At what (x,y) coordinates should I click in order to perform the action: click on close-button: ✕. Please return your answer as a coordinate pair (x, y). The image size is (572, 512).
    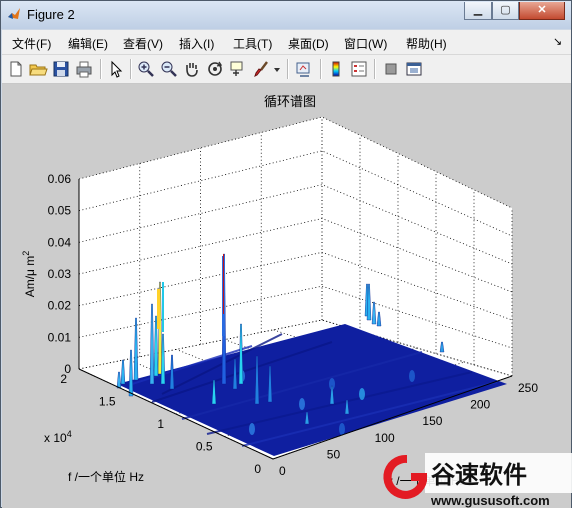
    Looking at the image, I should click on (542, 11).